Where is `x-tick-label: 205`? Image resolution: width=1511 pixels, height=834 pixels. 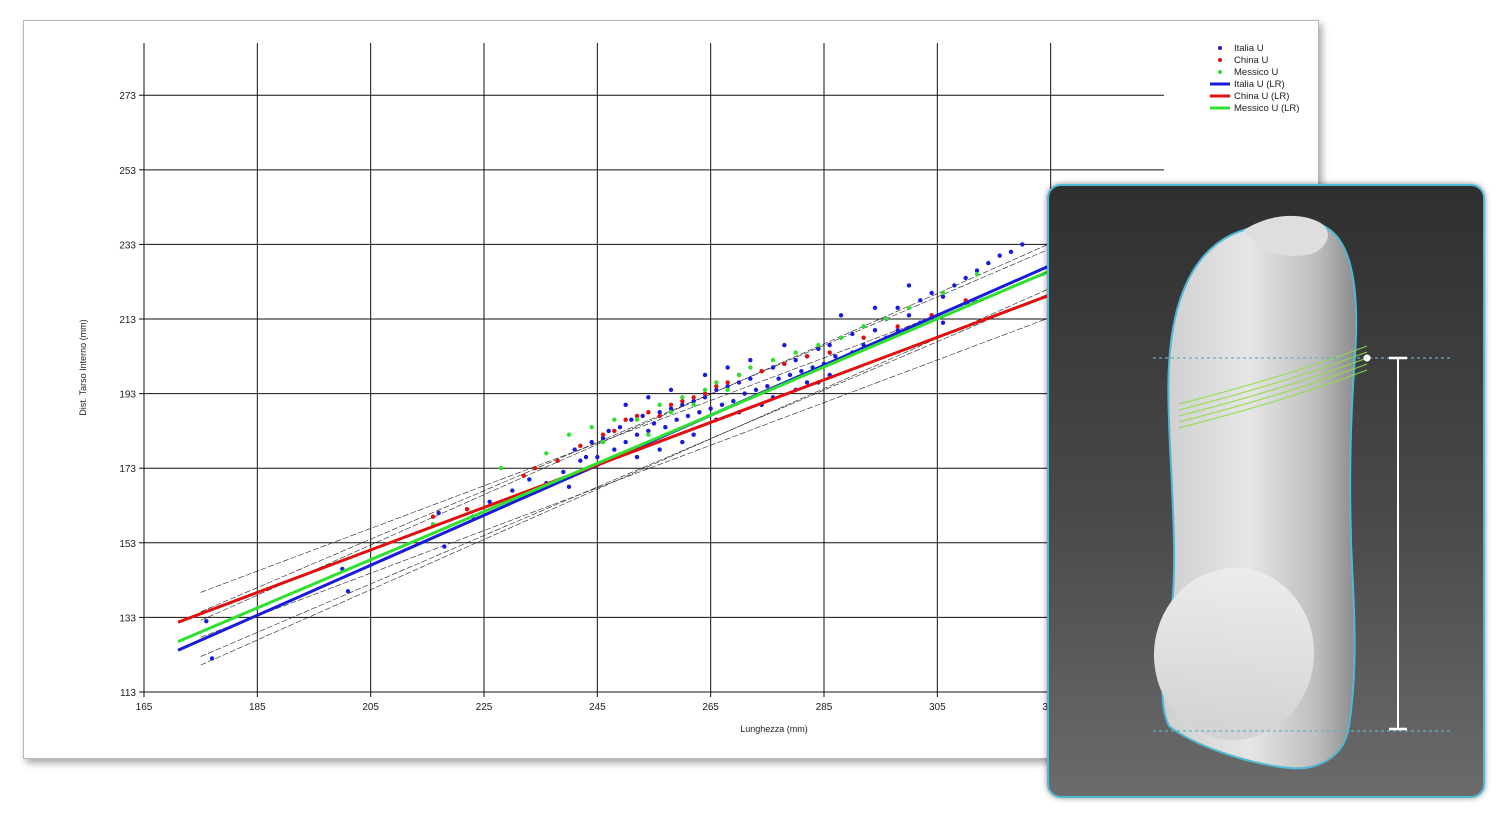
x-tick-label: 205 is located at coordinates (370, 707).